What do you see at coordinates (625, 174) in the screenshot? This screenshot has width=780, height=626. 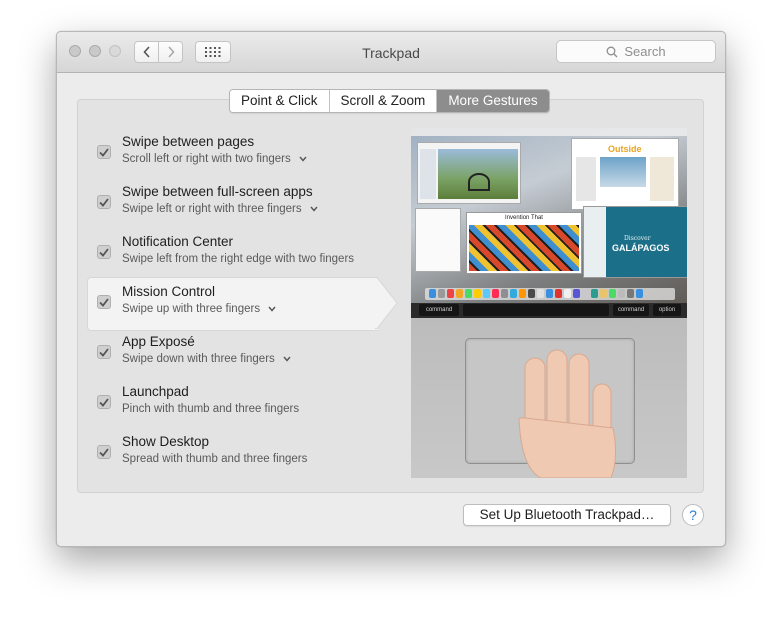 I see `preview-magazine-window: Outside` at bounding box center [625, 174].